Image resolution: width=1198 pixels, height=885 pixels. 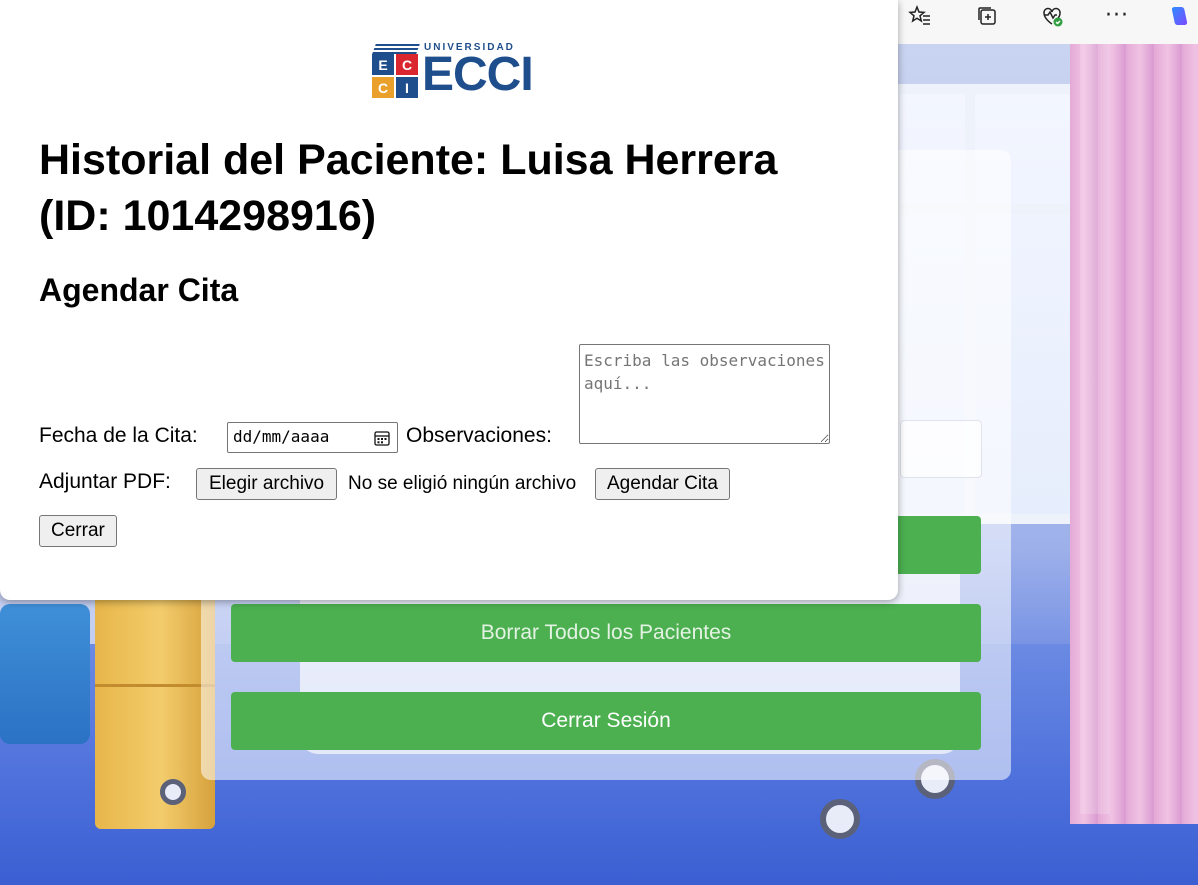 I want to click on favorites-icon, so click(x=920, y=16).